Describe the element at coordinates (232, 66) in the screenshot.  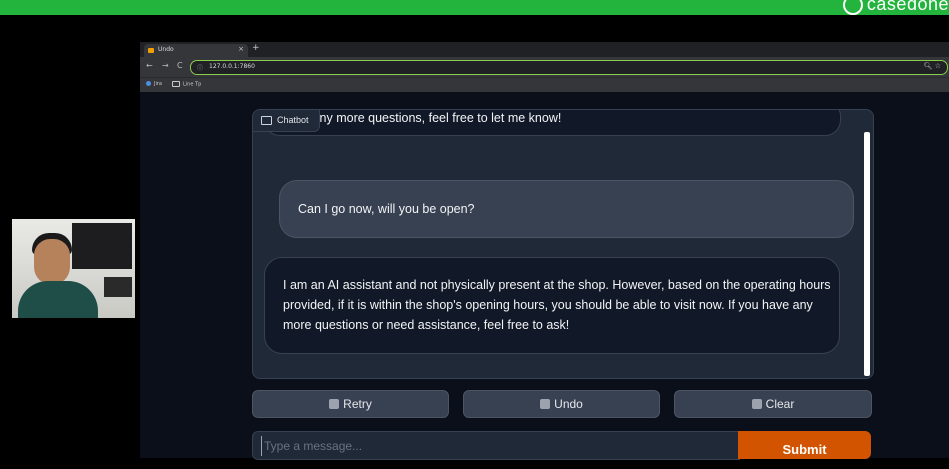
I see `url-text: 127.0.0.1:7860` at that location.